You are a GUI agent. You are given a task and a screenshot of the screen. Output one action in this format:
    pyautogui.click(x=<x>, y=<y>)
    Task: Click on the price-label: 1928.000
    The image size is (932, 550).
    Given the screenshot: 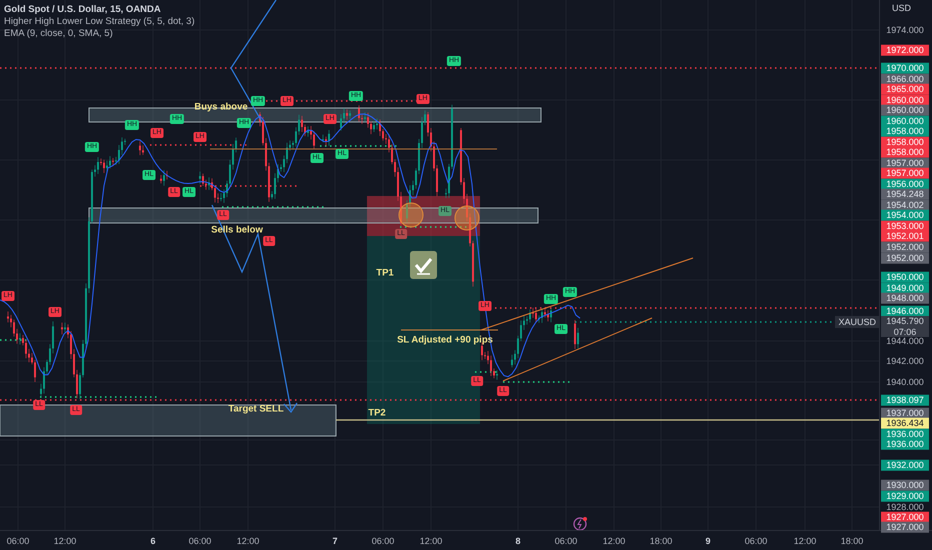 What is the action you would take?
    pyautogui.click(x=905, y=507)
    